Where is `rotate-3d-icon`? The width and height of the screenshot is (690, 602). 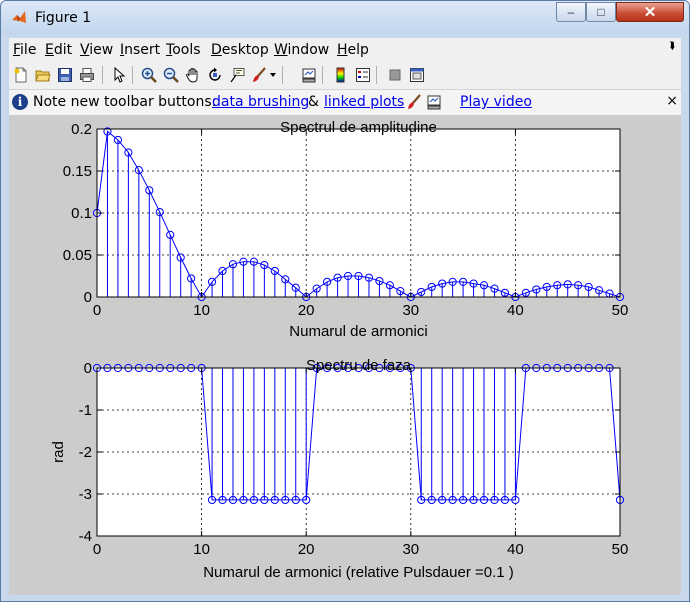 rotate-3d-icon is located at coordinates (215, 75).